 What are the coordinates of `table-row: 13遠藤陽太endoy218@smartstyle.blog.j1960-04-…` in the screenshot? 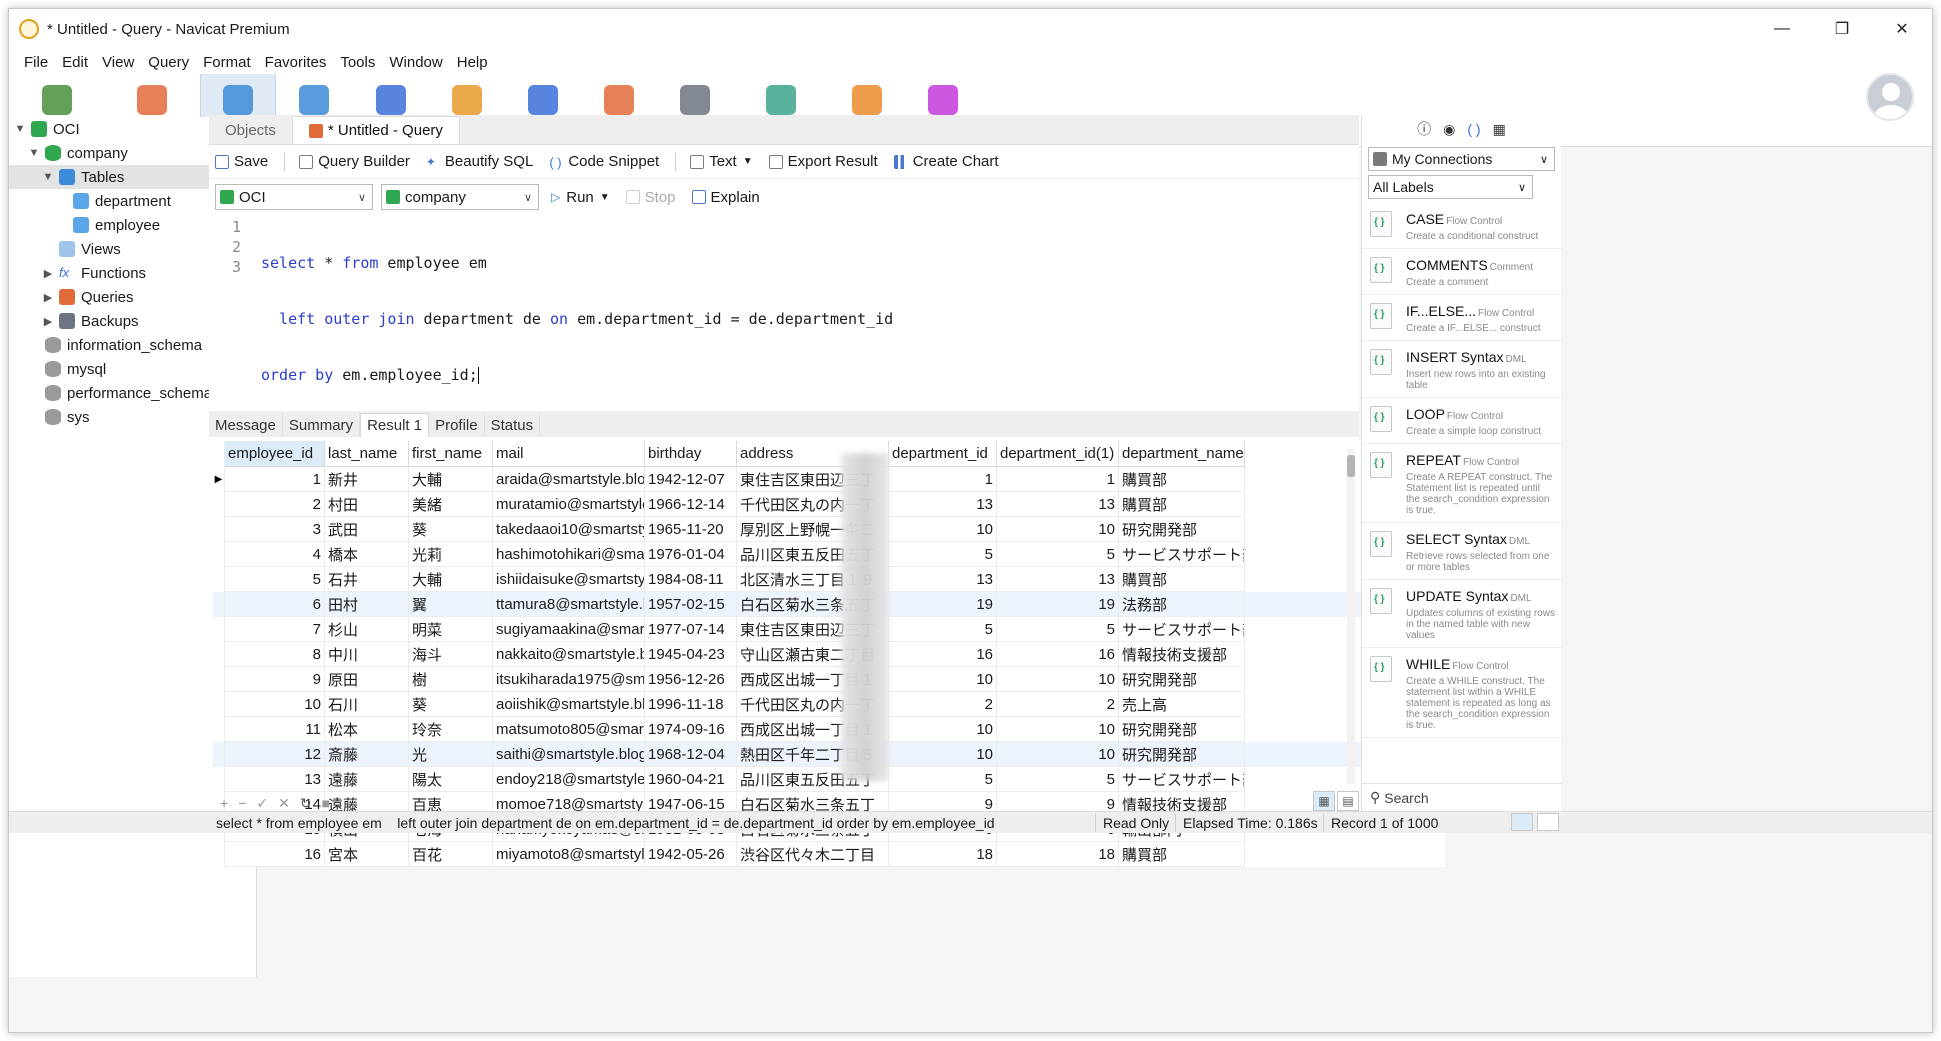 It's located at (829, 779).